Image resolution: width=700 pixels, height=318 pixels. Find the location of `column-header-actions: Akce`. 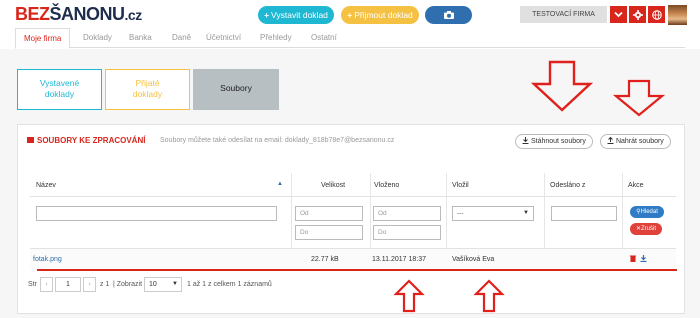

column-header-actions: Akce is located at coordinates (636, 185).